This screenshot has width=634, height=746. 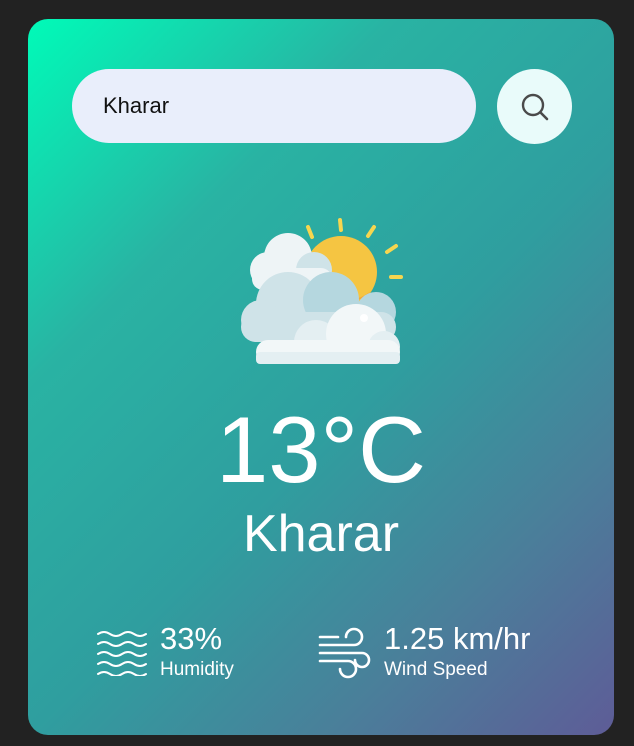 I want to click on humidity-label: Humidity, so click(x=197, y=669).